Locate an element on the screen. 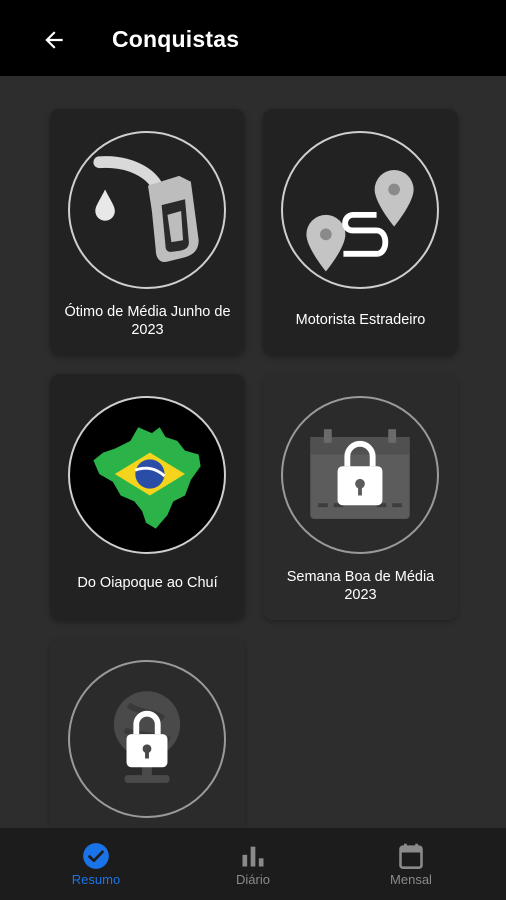 This screenshot has height=900, width=506. achievement-card-brazil: Do Oiapoque ao Chuí is located at coordinates (147, 497).